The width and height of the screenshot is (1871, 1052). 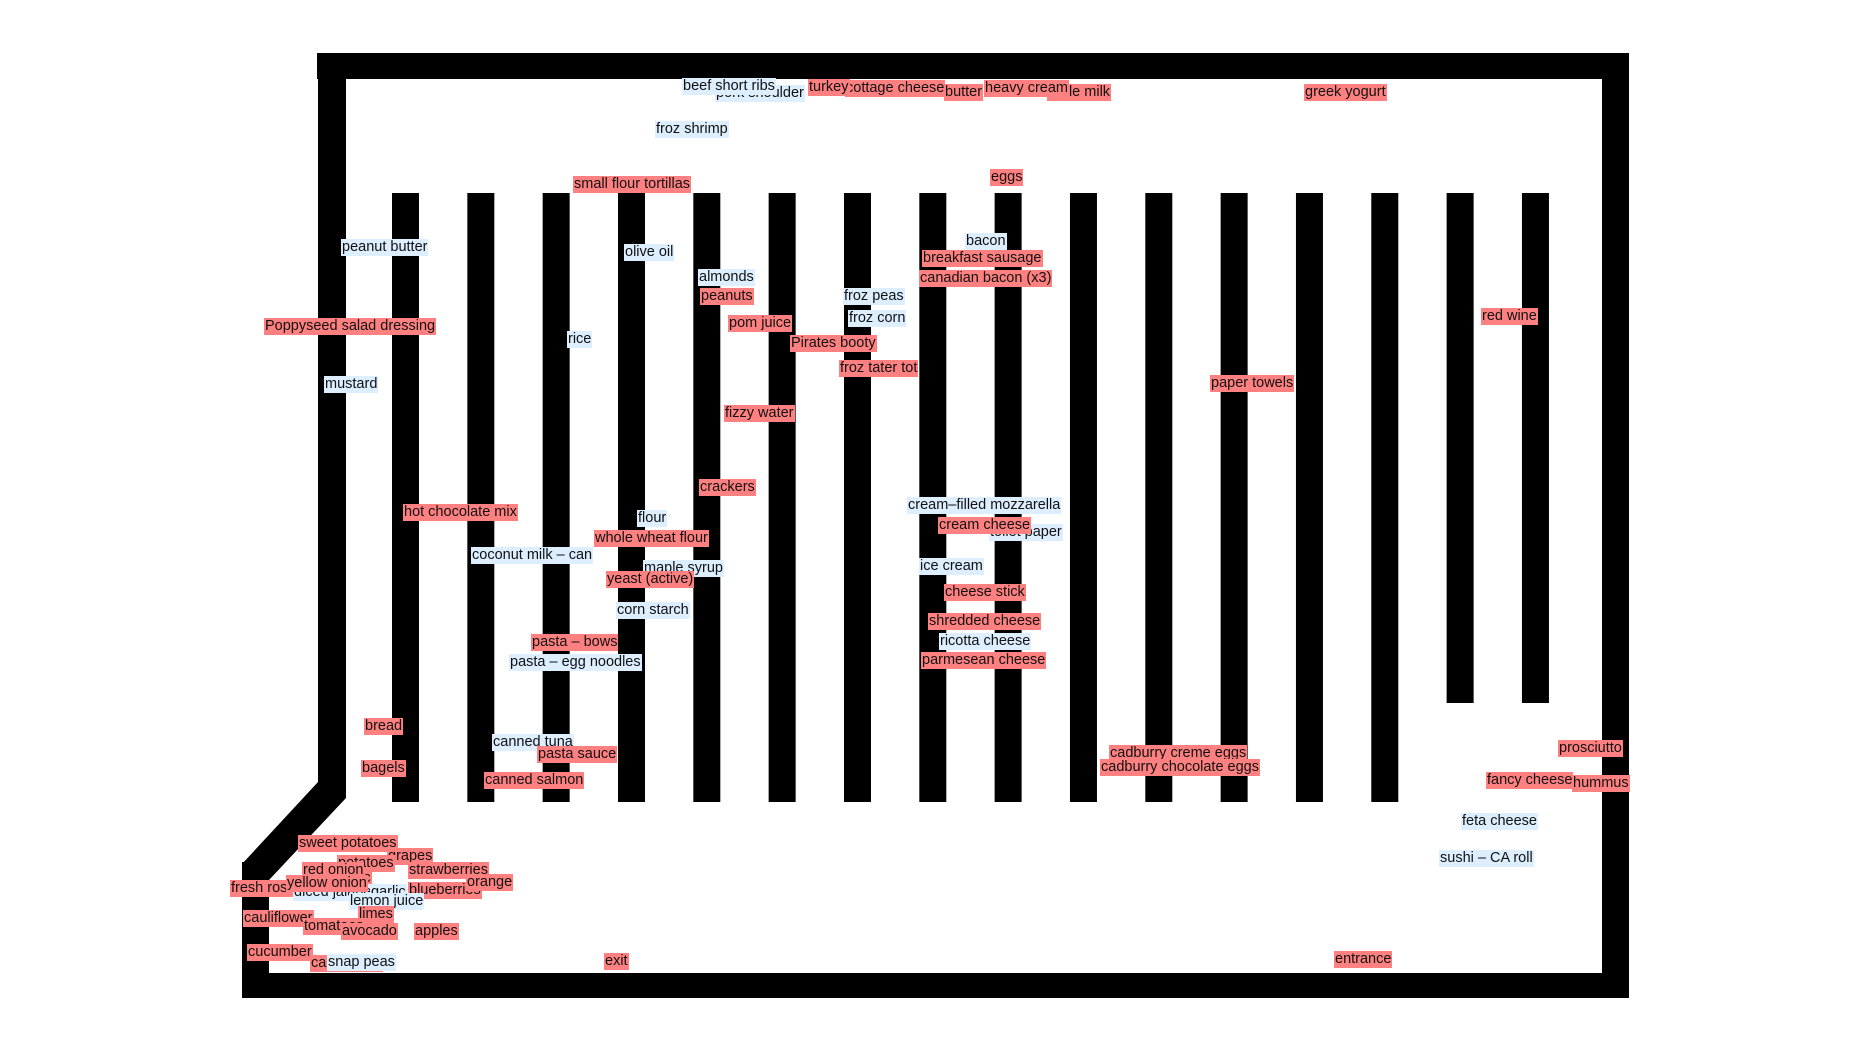 I want to click on item-label-needed: heavy cream, so click(x=1027, y=88).